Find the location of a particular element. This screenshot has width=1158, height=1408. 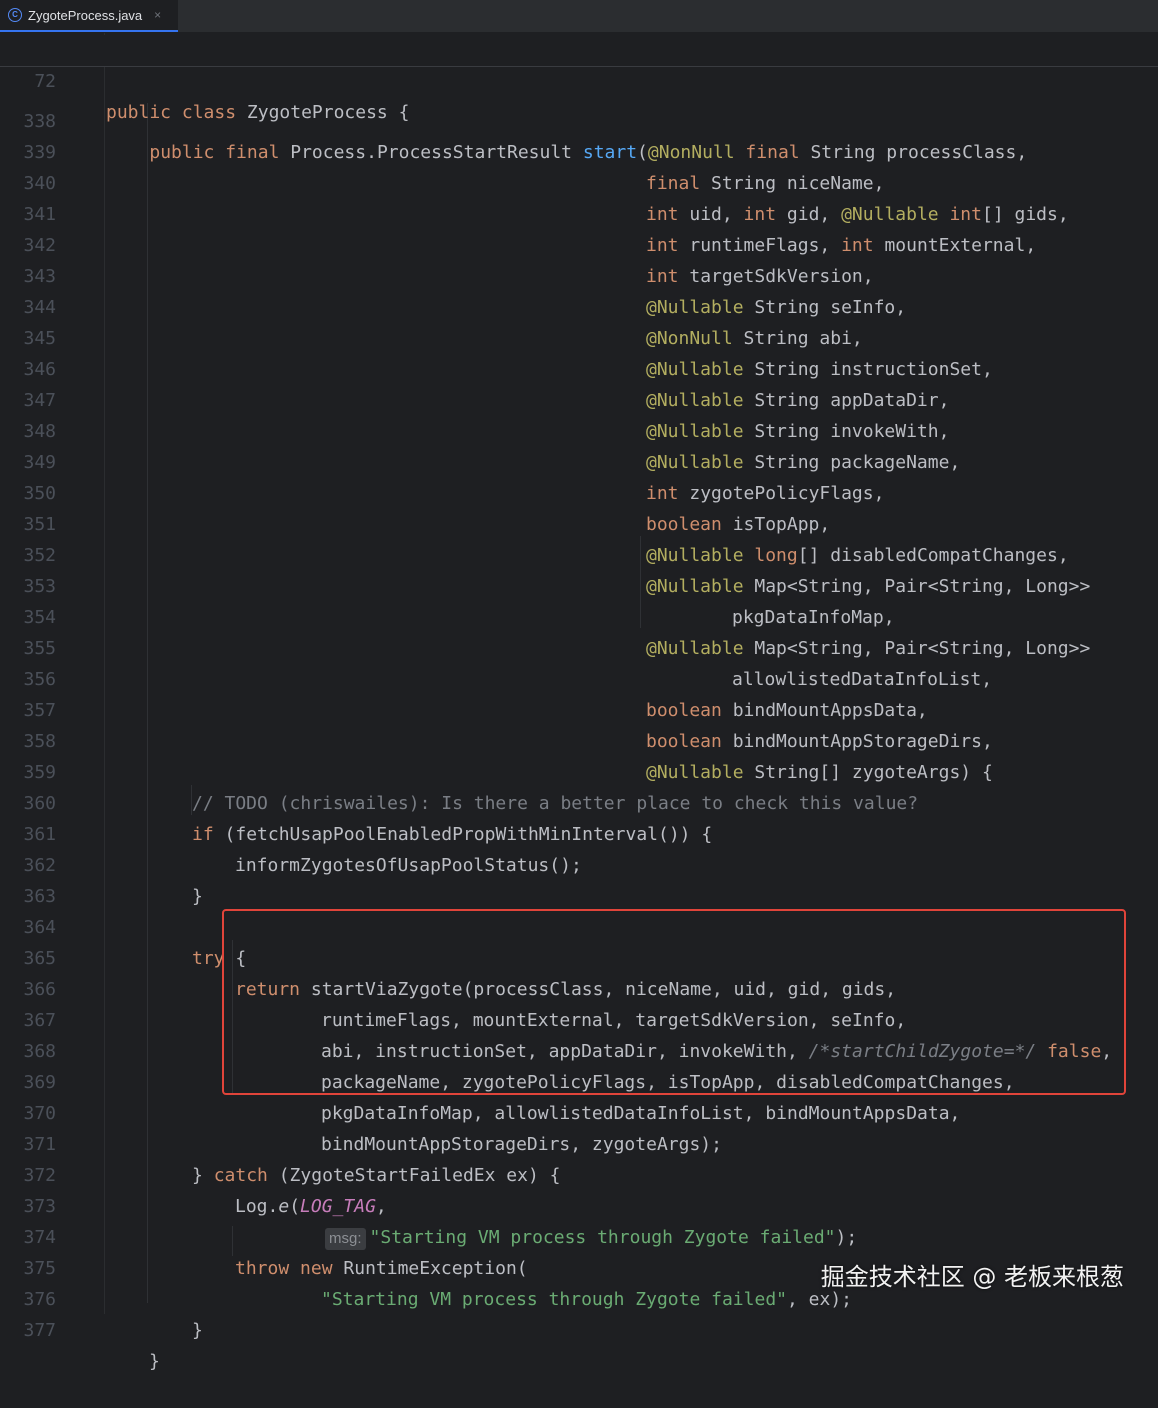

line-number: 377 is located at coordinates (39, 1330).